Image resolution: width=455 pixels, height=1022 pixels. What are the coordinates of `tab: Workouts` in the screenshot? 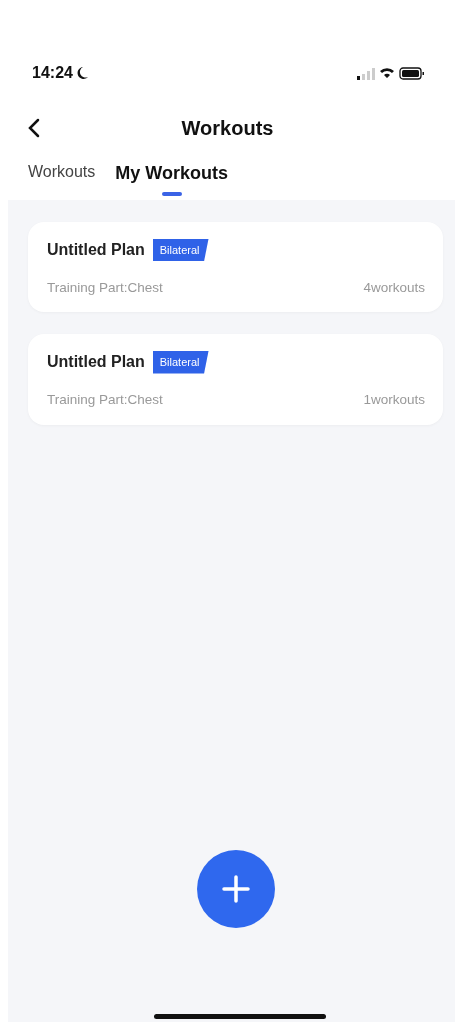 It's located at (62, 172).